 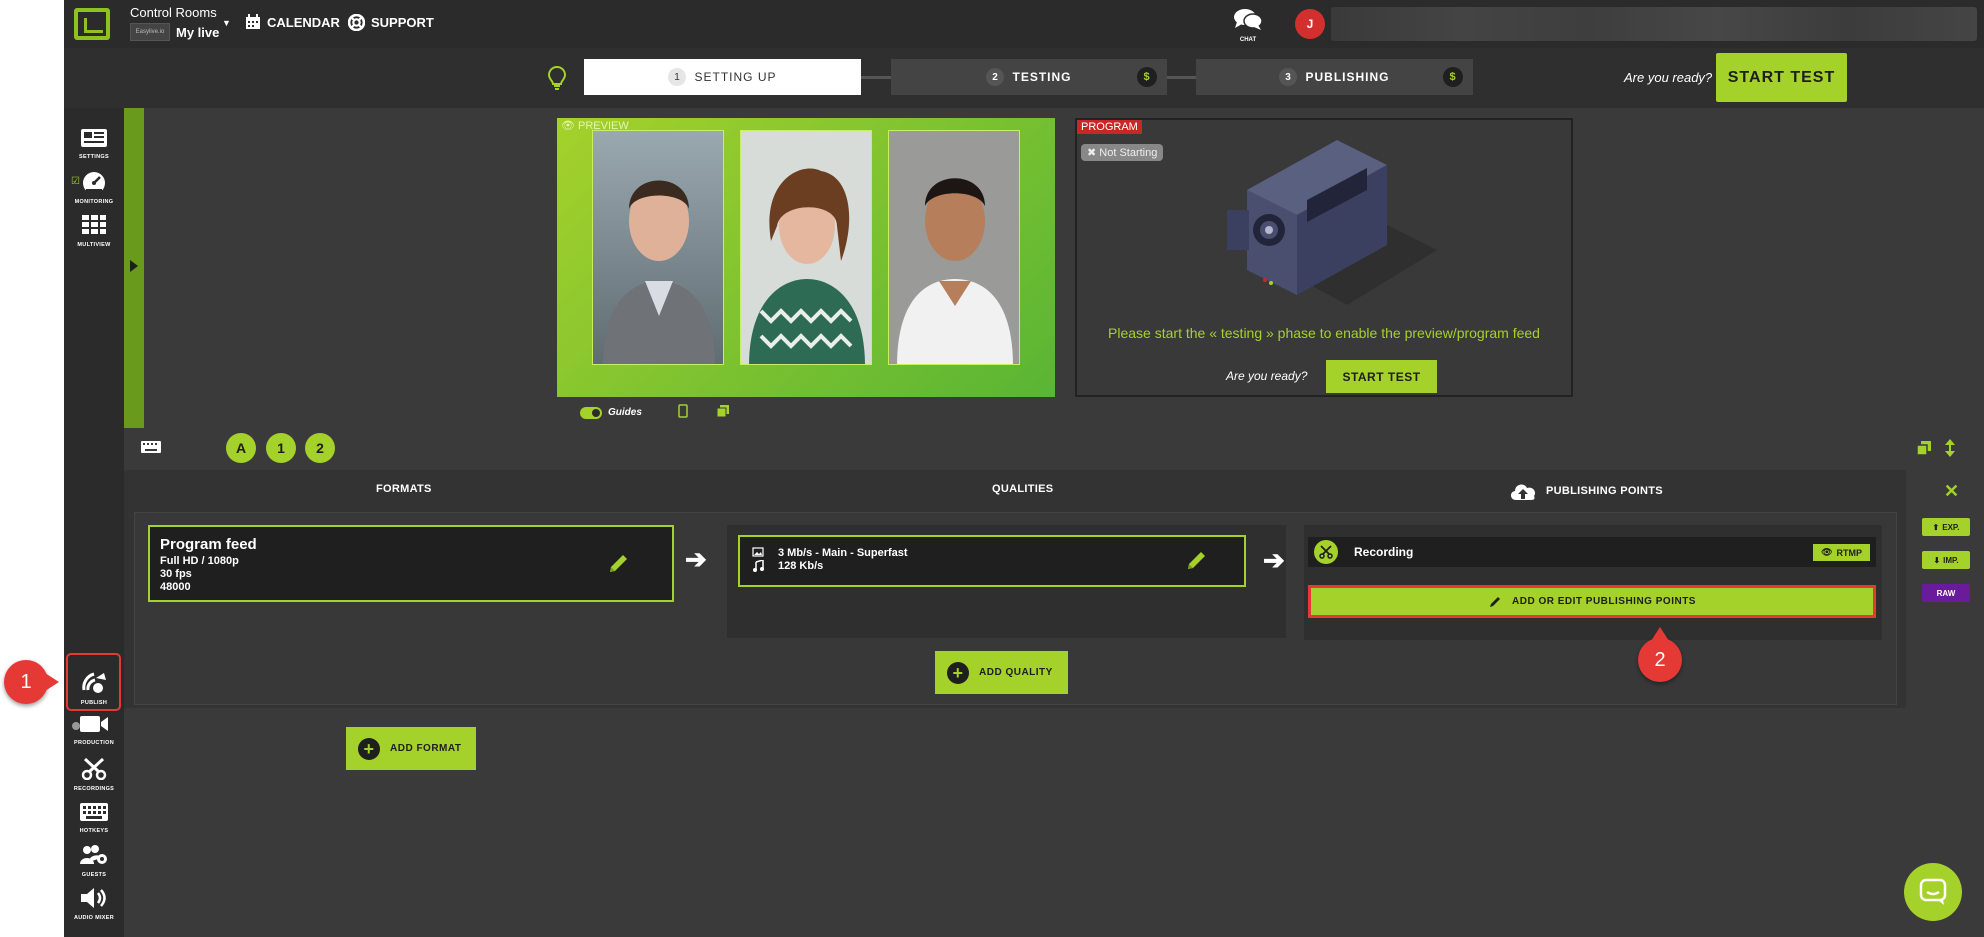 I want to click on sidebar-label: MULTIVIEW, so click(x=94, y=245).